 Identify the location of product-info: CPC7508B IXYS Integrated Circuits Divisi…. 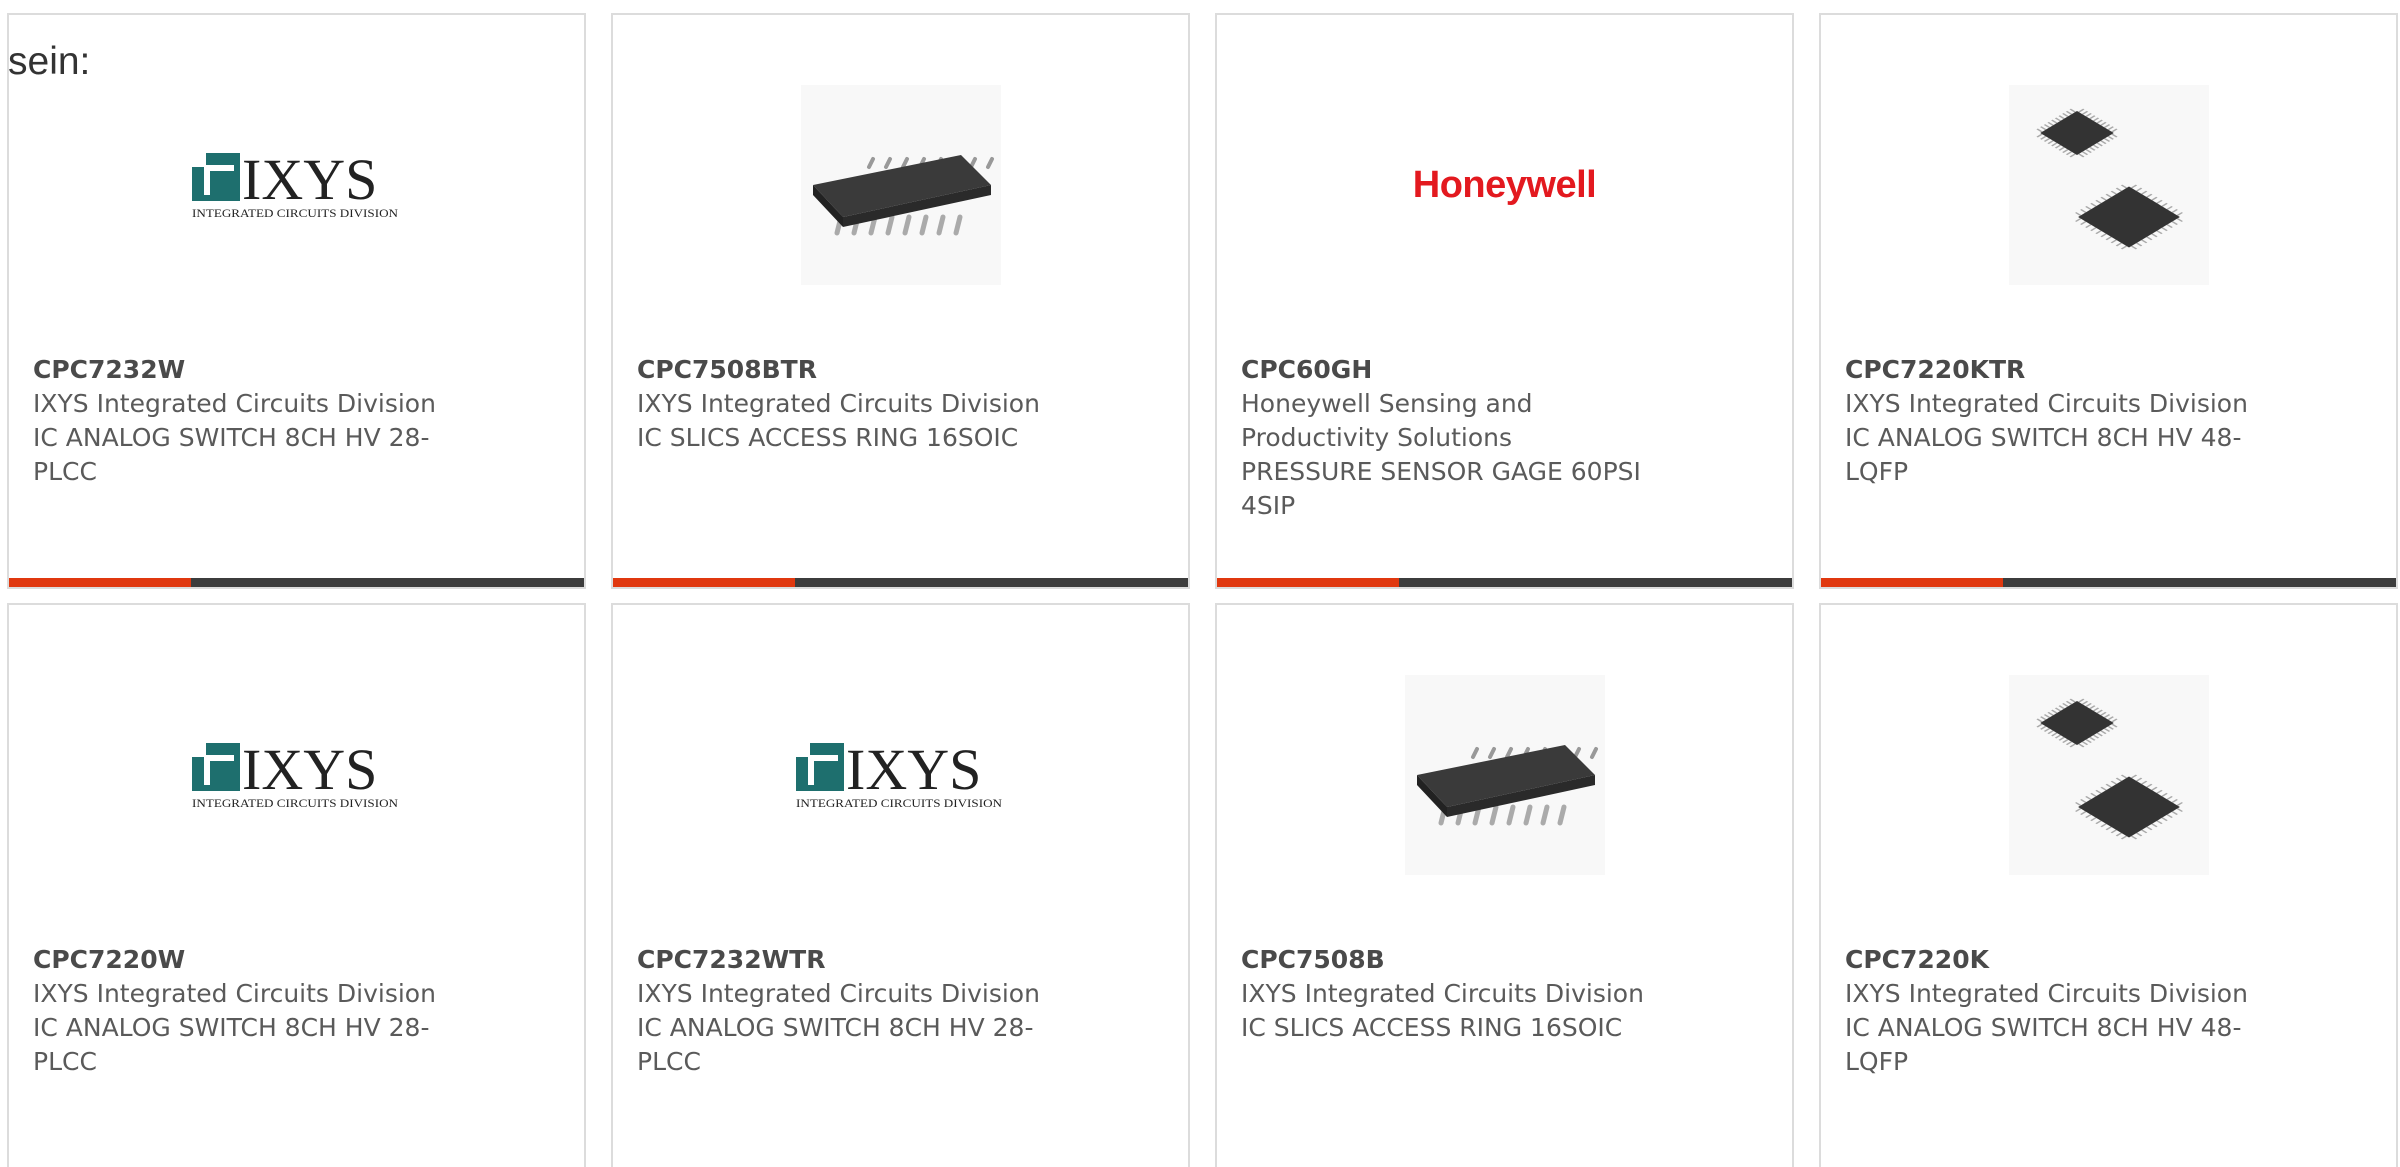
(1456, 994).